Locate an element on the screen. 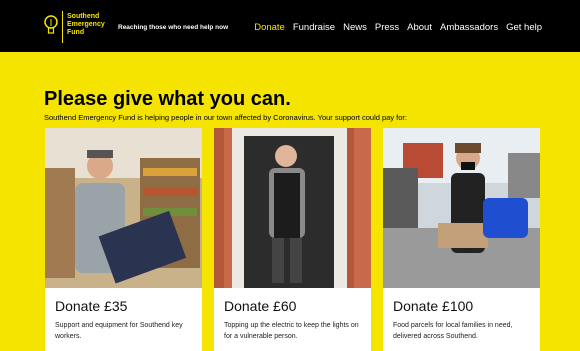 The height and width of the screenshot is (351, 580). card-title: Donate £100 is located at coordinates (433, 306).